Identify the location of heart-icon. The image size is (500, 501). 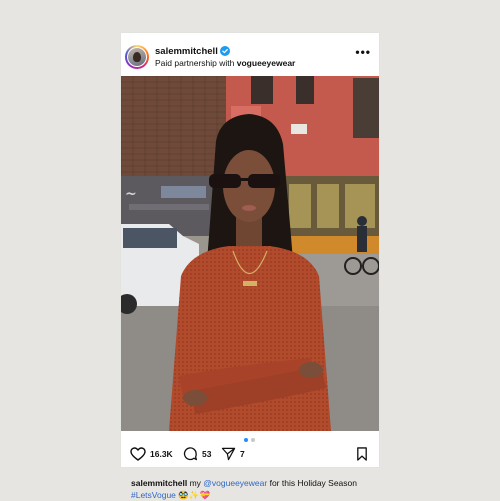
(138, 454).